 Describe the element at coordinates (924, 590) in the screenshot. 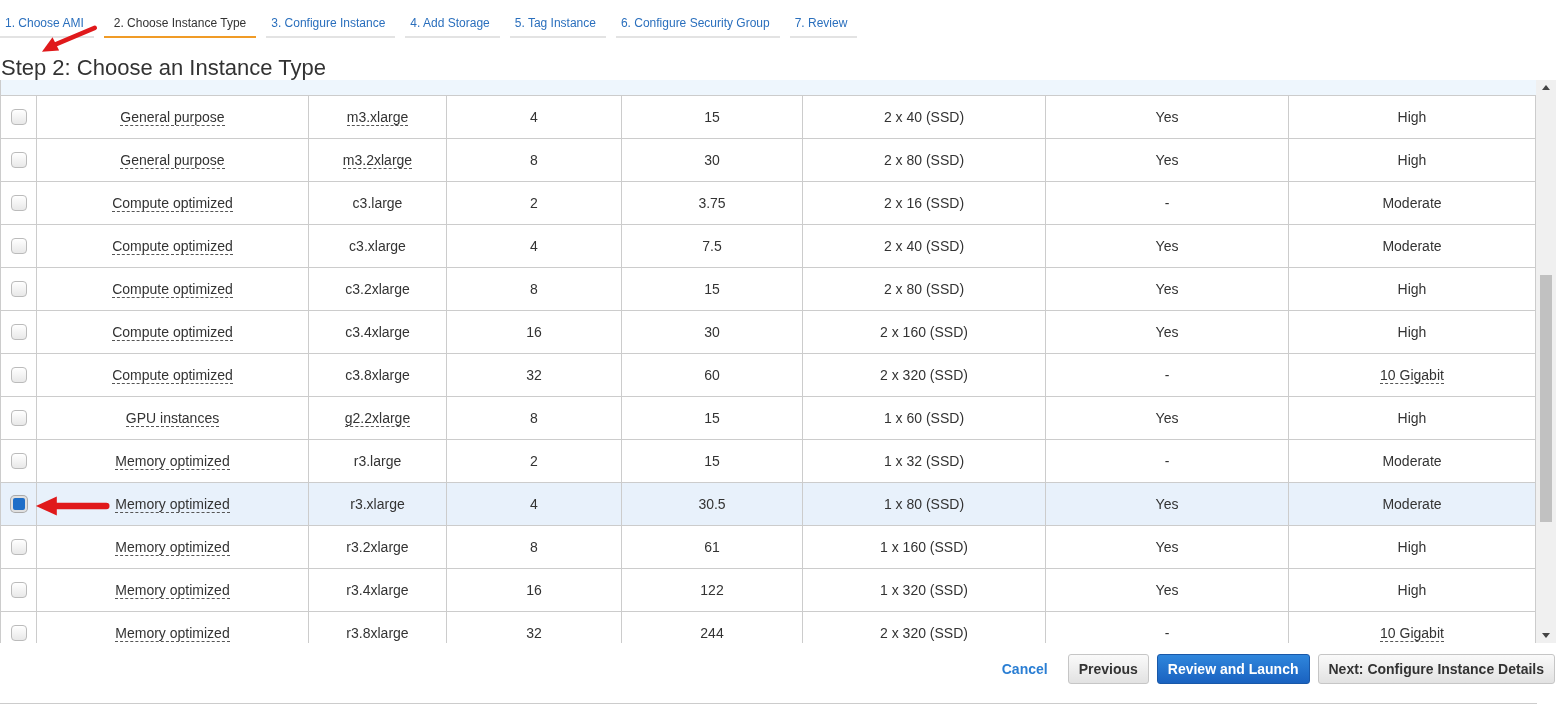

I see `table-cell: 1 x 320 (SSD)` at that location.